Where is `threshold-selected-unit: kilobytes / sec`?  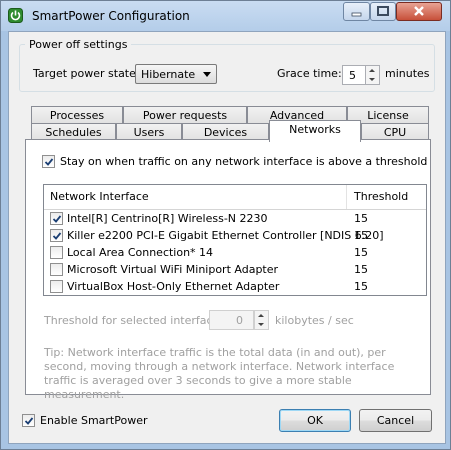
threshold-selected-unit: kilobytes / sec is located at coordinates (314, 320).